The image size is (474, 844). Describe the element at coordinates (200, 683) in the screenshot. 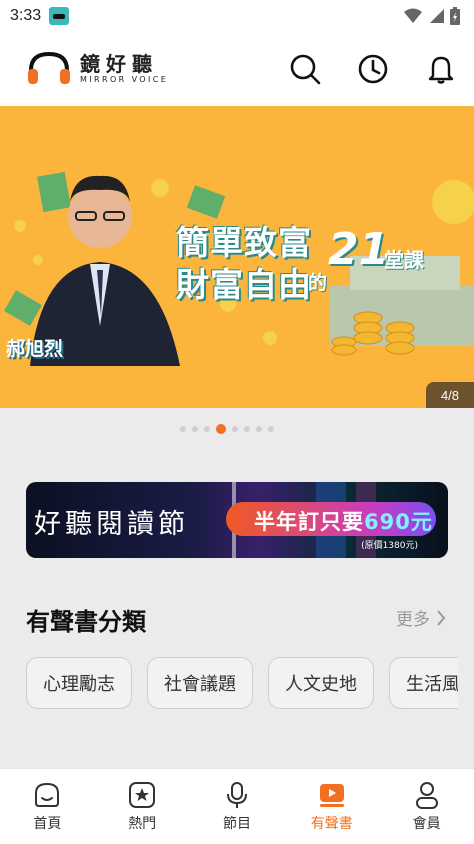

I see `category-chip: 社會議題` at that location.